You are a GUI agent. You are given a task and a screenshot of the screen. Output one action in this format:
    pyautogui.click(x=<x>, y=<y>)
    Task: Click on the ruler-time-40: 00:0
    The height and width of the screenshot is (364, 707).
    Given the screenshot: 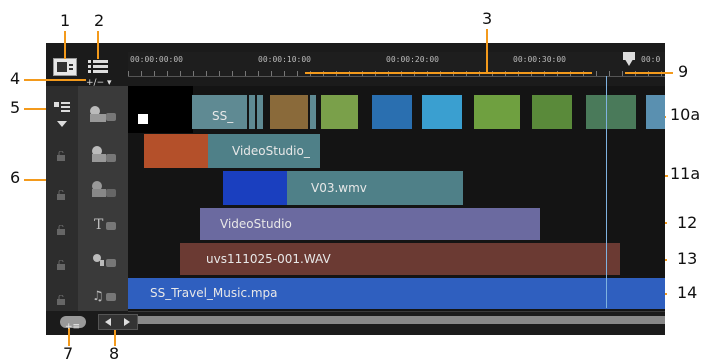 What is the action you would take?
    pyautogui.click(x=651, y=59)
    